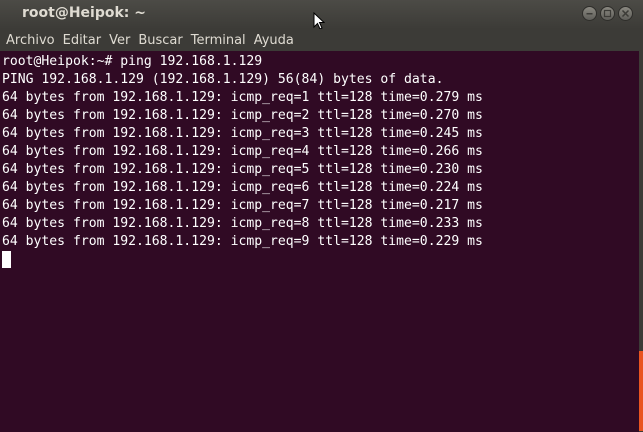 This screenshot has height=432, width=643. I want to click on close-button, so click(625, 13).